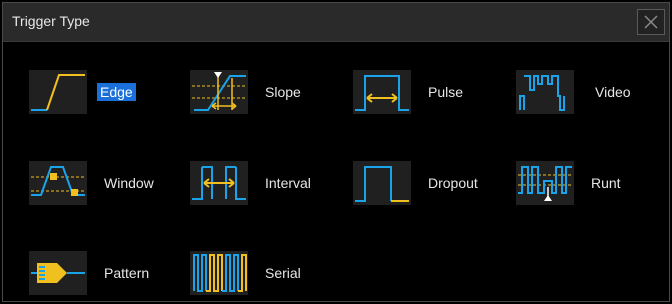  What do you see at coordinates (446, 92) in the screenshot?
I see `trigger-label-pulse: Pulse` at bounding box center [446, 92].